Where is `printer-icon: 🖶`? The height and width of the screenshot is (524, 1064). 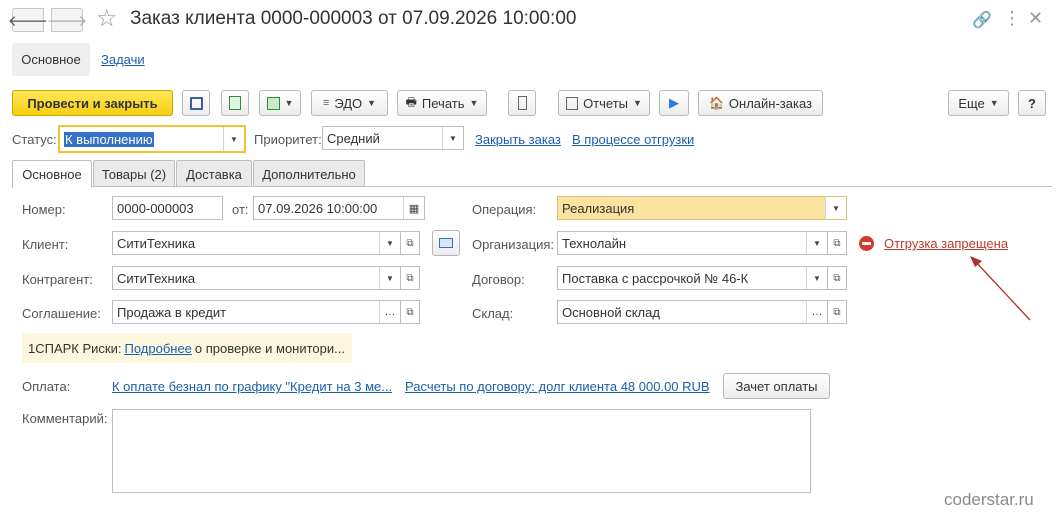
printer-icon: 🖶 is located at coordinates (411, 101).